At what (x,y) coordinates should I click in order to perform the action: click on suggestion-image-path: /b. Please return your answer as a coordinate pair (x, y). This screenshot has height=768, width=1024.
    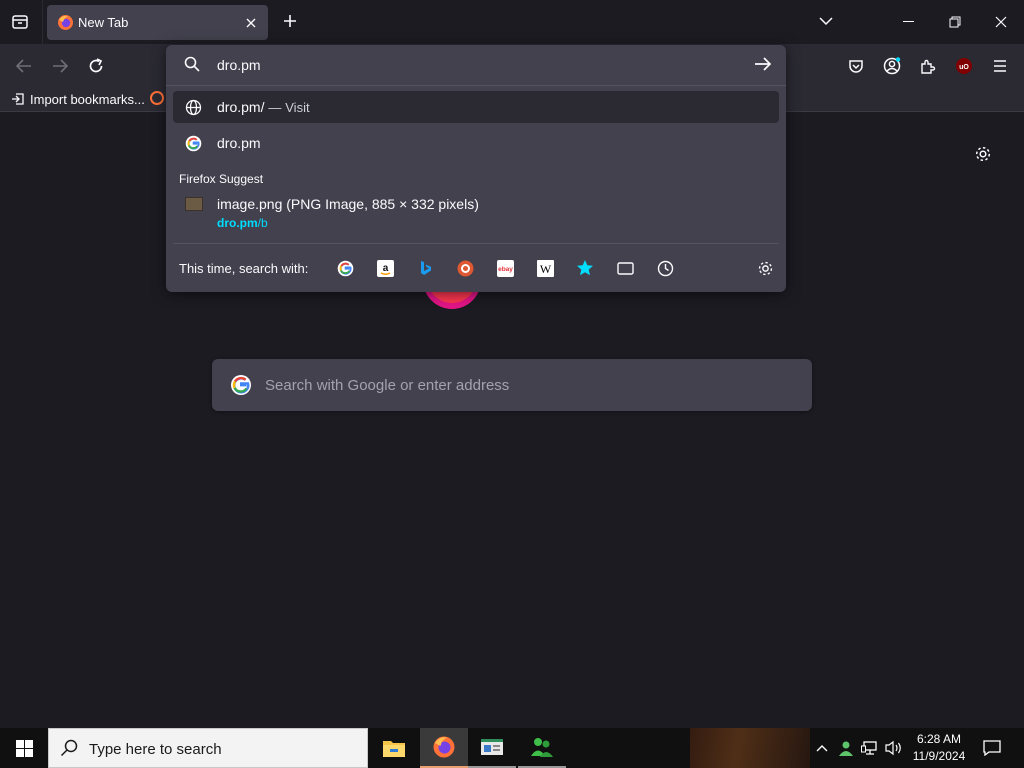
    Looking at the image, I should click on (262, 223).